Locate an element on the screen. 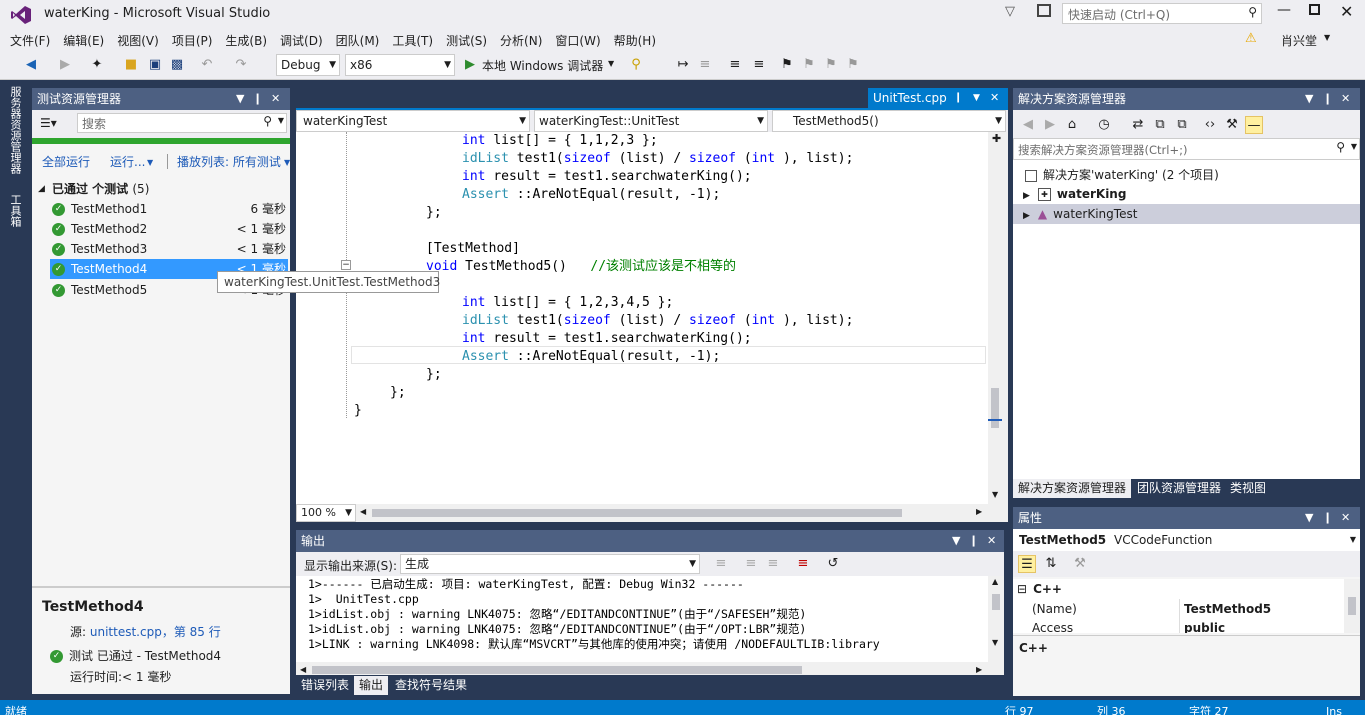  config-select: Debug ▼ is located at coordinates (308, 65).